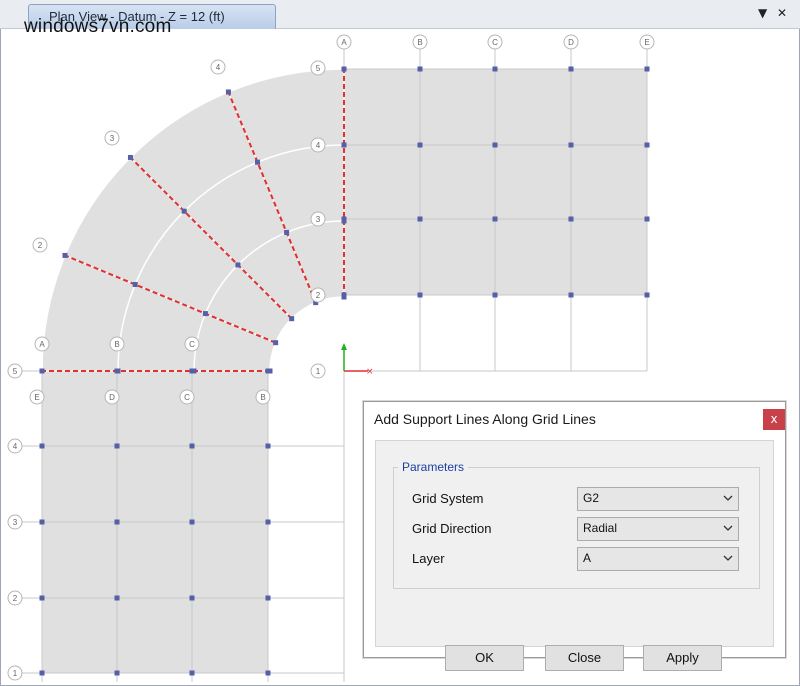 This screenshot has height=686, width=800. I want to click on close-icon: ✕, so click(782, 13).